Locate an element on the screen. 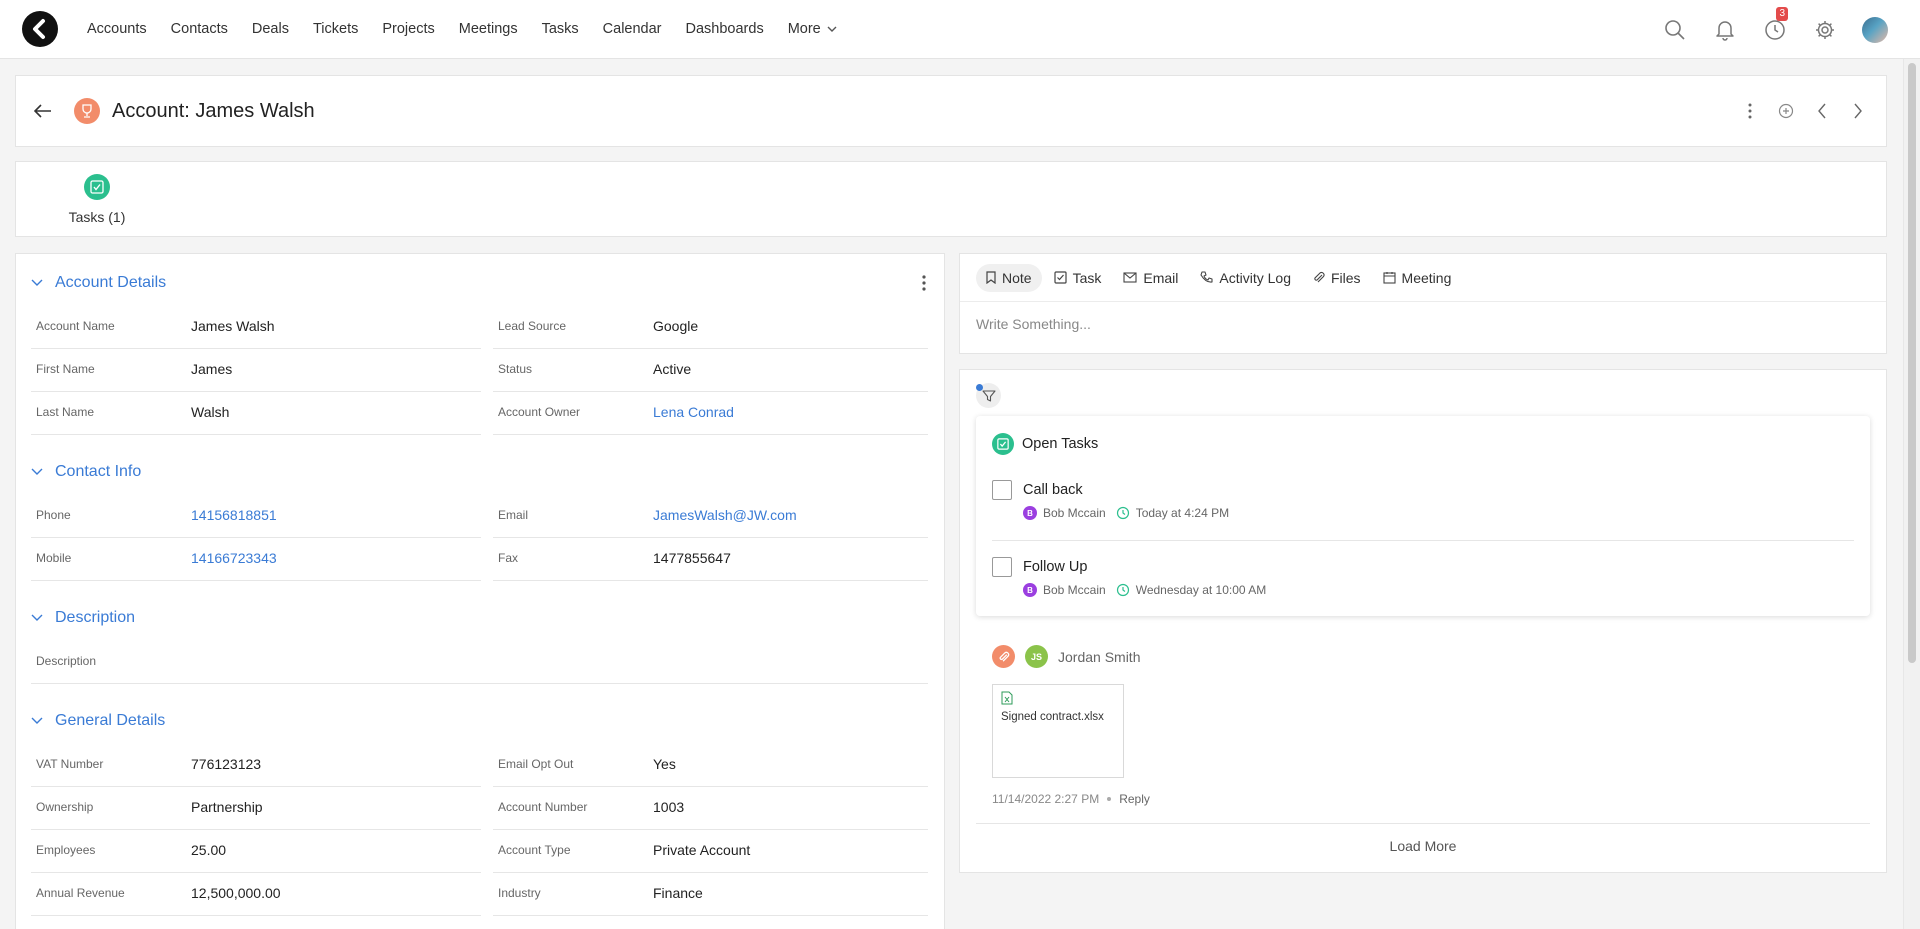  nav-utilities: 3 is located at coordinates (1785, 29).